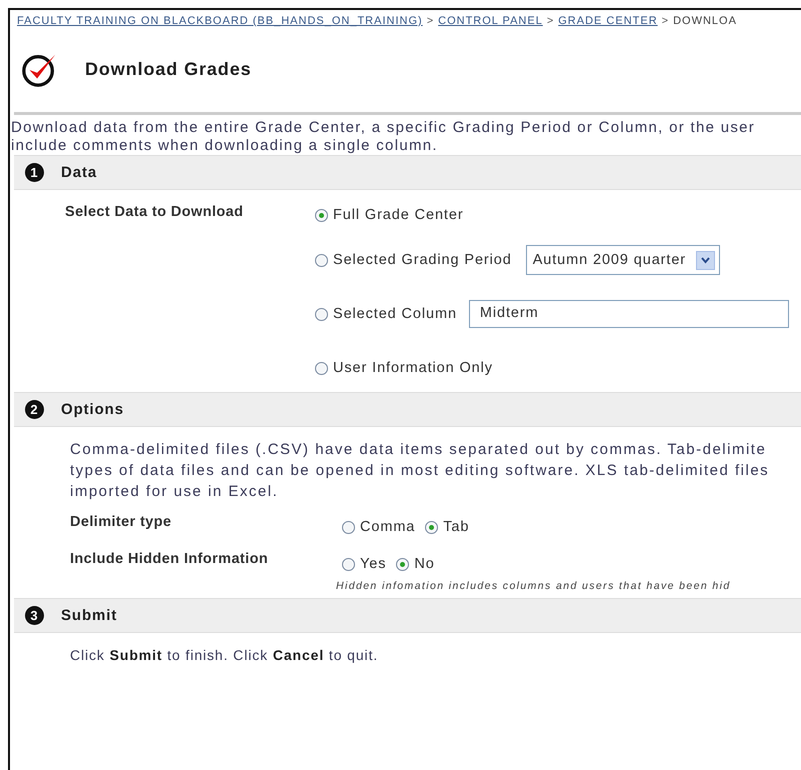 The image size is (801, 770). Describe the element at coordinates (92, 409) in the screenshot. I see `section-title: Options` at that location.